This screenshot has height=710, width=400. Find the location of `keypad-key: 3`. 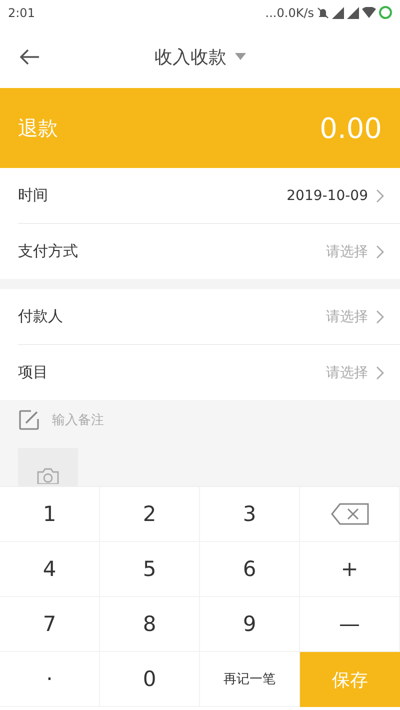

keypad-key: 3 is located at coordinates (250, 514).